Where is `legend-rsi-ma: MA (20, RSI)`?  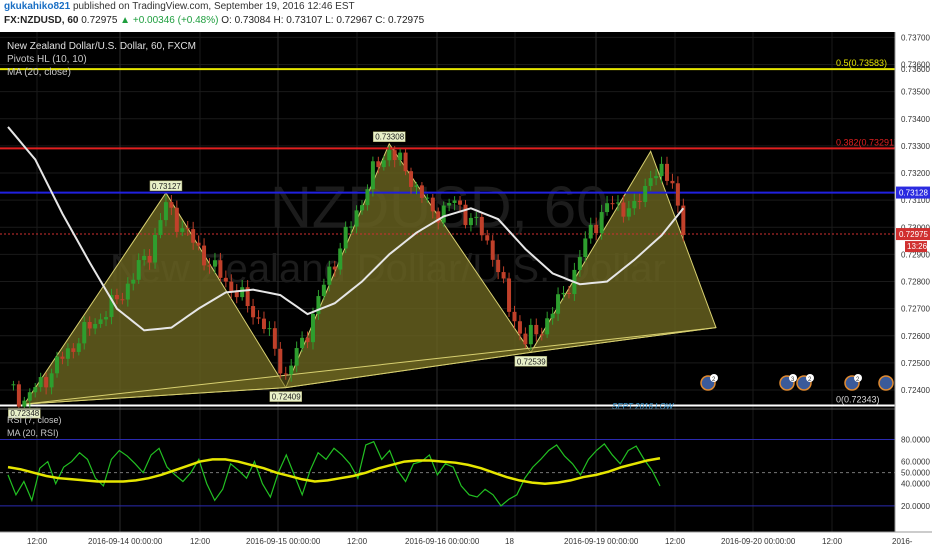
legend-rsi-ma: MA (20, RSI) is located at coordinates (33, 433).